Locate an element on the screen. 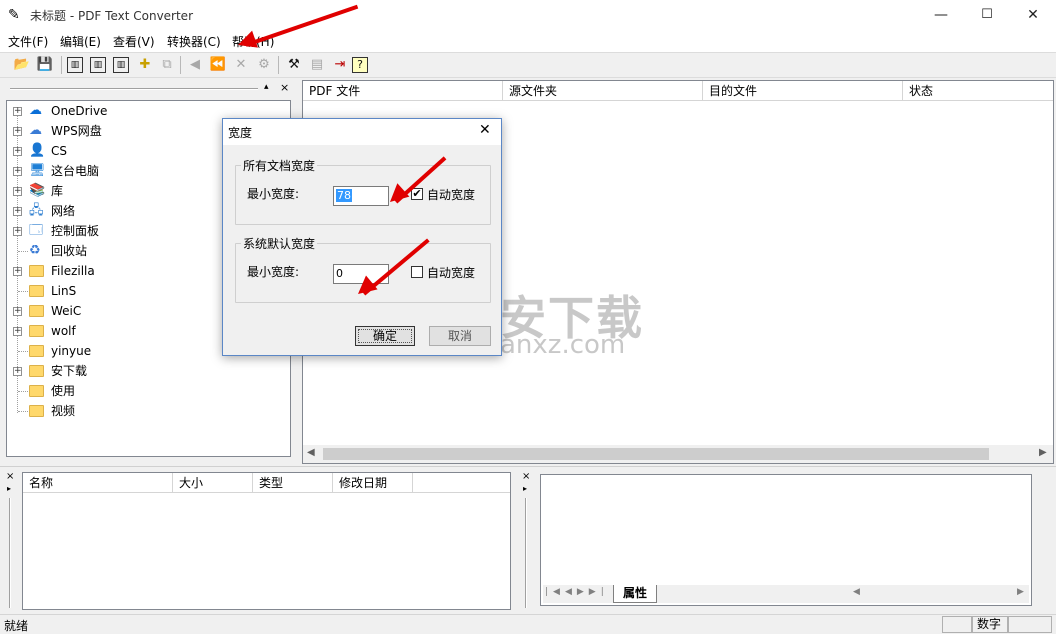 The height and width of the screenshot is (634, 1056). column-source-folder: 源文件夹 is located at coordinates (603, 91).